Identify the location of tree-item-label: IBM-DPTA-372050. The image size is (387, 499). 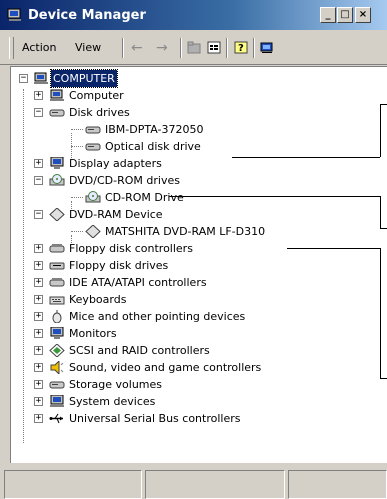
(154, 129).